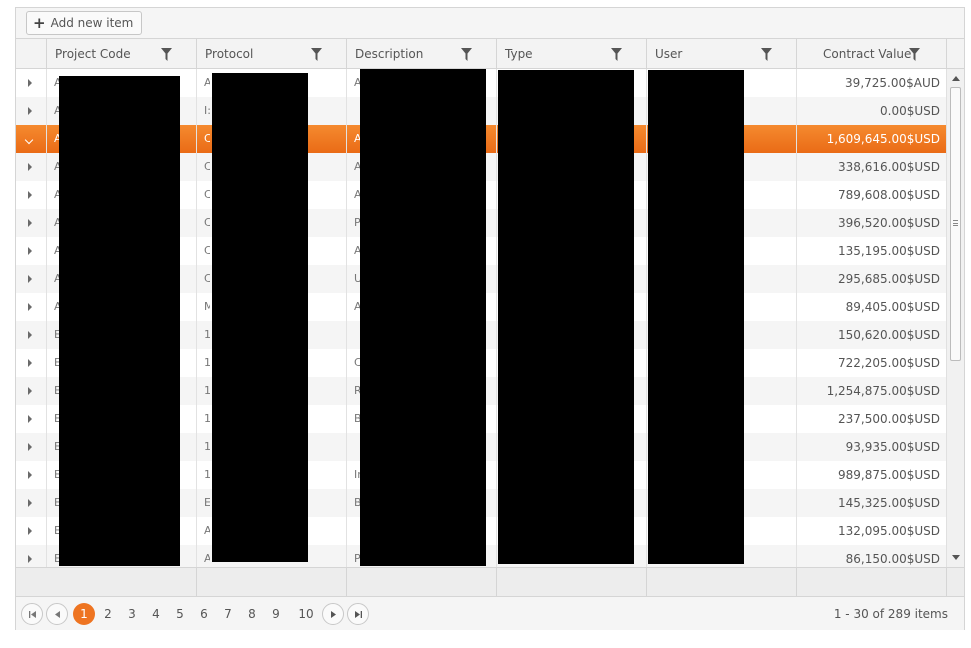  Describe the element at coordinates (306, 614) in the screenshot. I see `page-number-10: 10` at that location.